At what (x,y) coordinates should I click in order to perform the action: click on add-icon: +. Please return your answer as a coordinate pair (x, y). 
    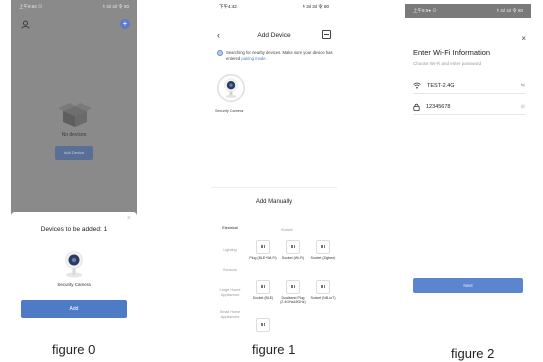
    Looking at the image, I should click on (125, 24).